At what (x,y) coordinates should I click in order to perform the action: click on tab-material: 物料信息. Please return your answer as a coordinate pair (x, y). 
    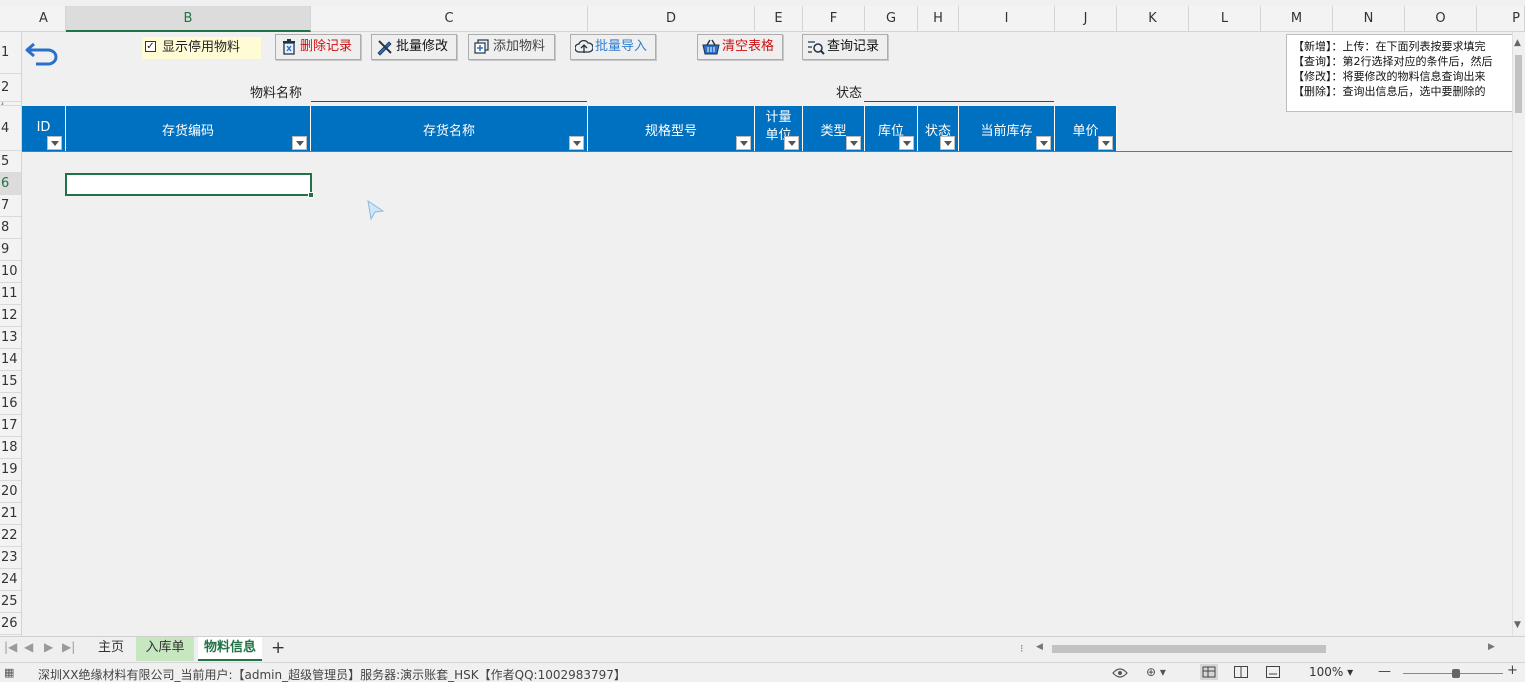
    Looking at the image, I should click on (230, 649).